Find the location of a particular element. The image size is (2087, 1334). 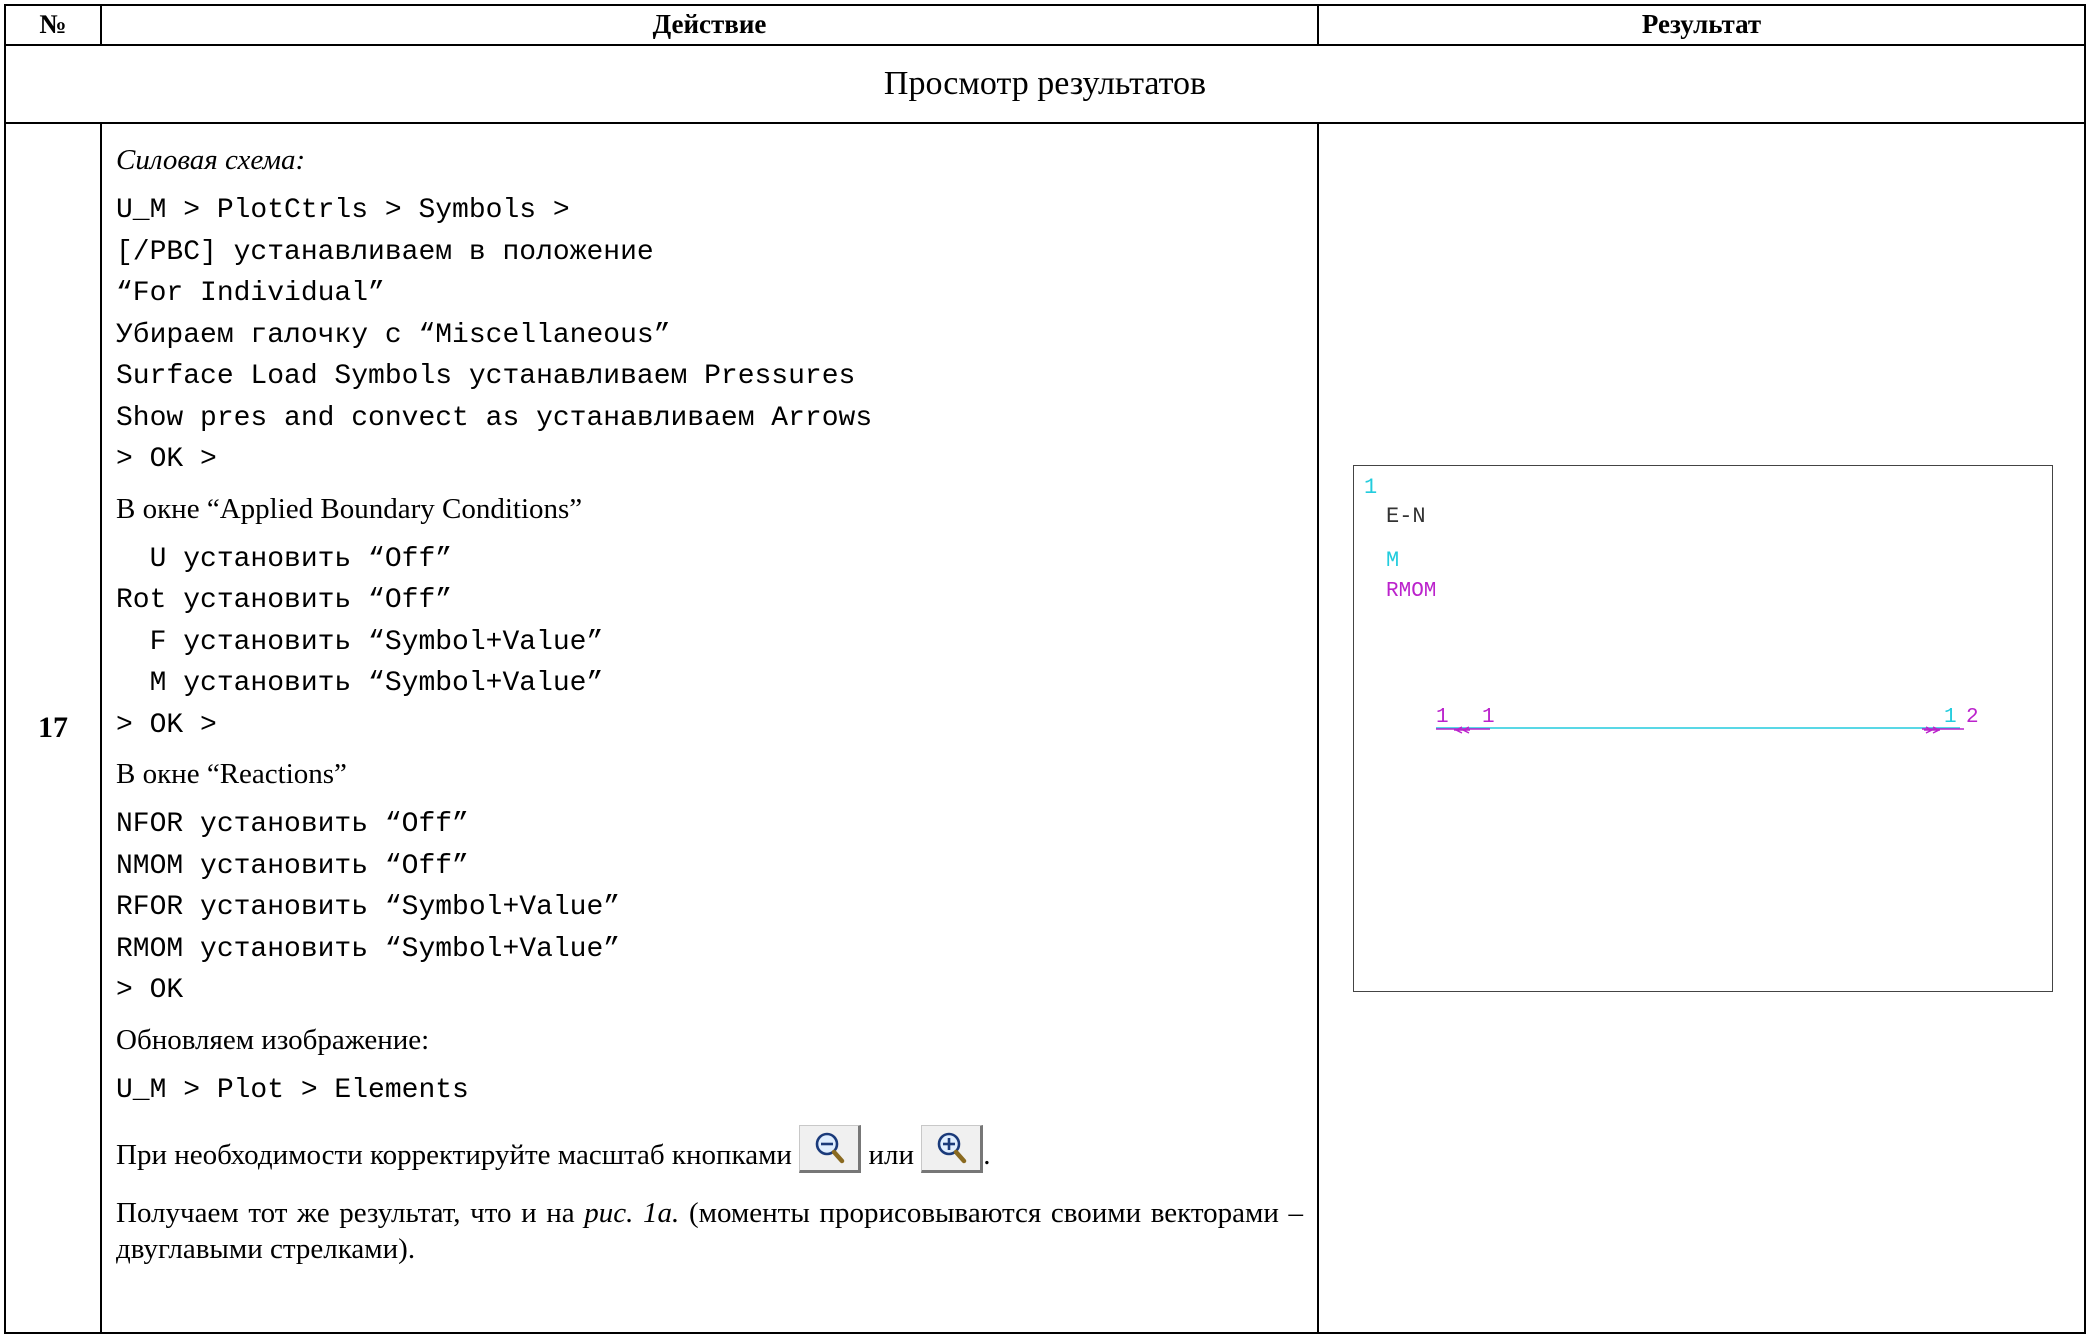

figure-reference: рис. 1а. is located at coordinates (632, 1213).